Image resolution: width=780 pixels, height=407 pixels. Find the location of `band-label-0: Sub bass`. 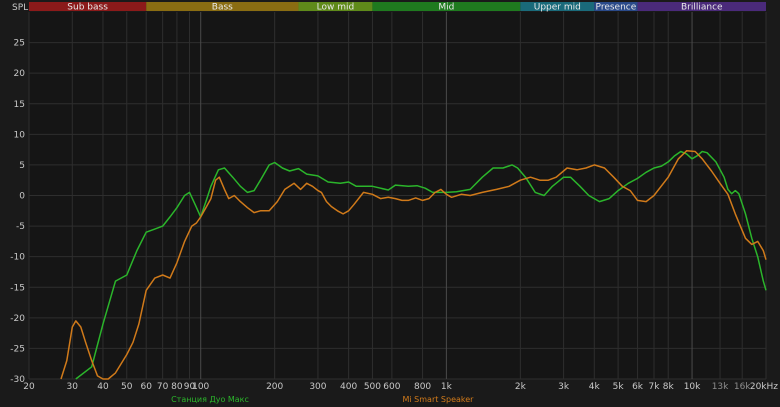

band-label-0: Sub bass is located at coordinates (87, 8).